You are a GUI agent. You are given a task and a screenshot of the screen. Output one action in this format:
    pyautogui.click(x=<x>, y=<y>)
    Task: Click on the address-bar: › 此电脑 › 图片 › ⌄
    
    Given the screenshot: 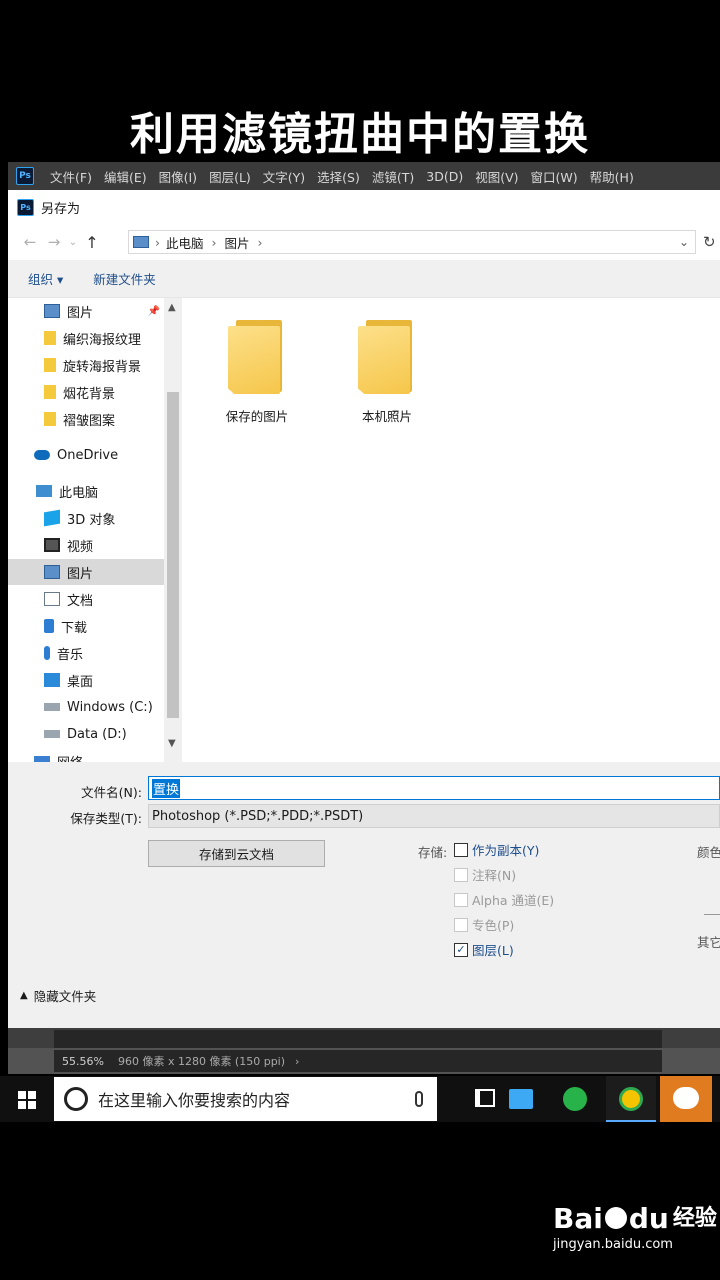 What is the action you would take?
    pyautogui.click(x=412, y=242)
    